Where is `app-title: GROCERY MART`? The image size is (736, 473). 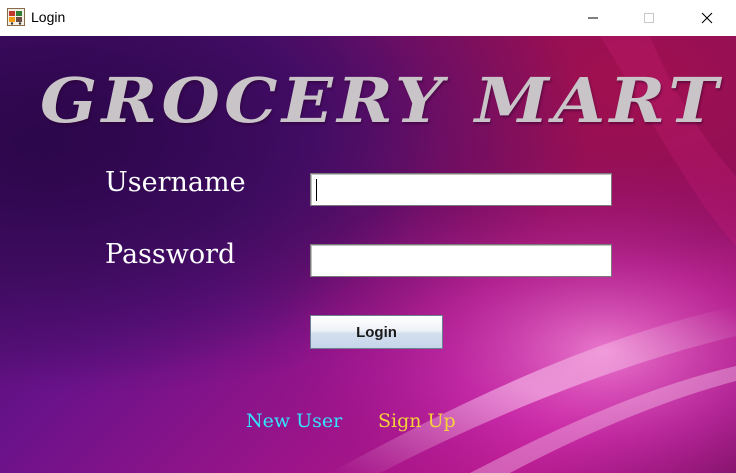 app-title: GROCERY MART is located at coordinates (381, 100).